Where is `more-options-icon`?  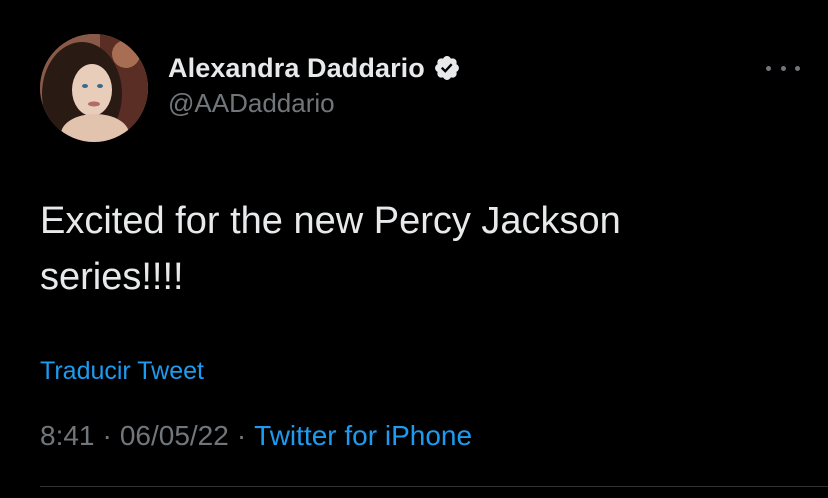 more-options-icon is located at coordinates (783, 68).